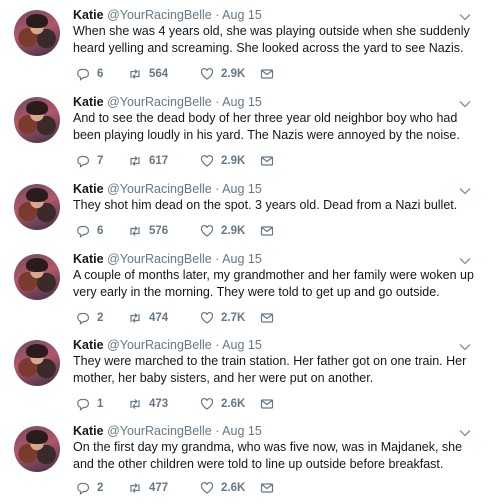 Image resolution: width=500 pixels, height=504 pixels. What do you see at coordinates (148, 318) in the screenshot?
I see `retweet-button: 474` at bounding box center [148, 318].